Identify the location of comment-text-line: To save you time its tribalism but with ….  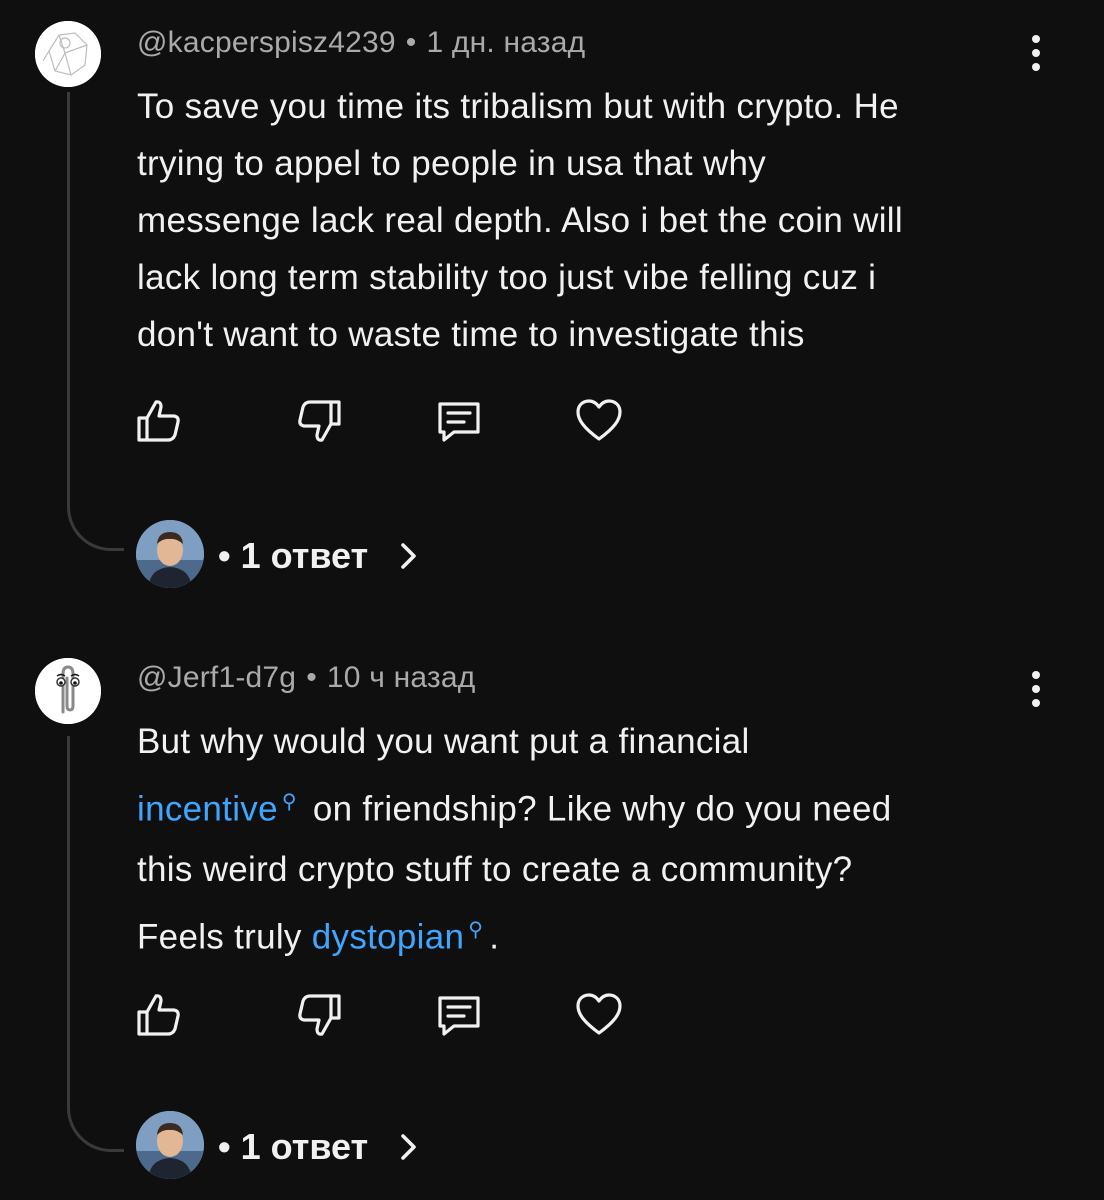
(518, 106).